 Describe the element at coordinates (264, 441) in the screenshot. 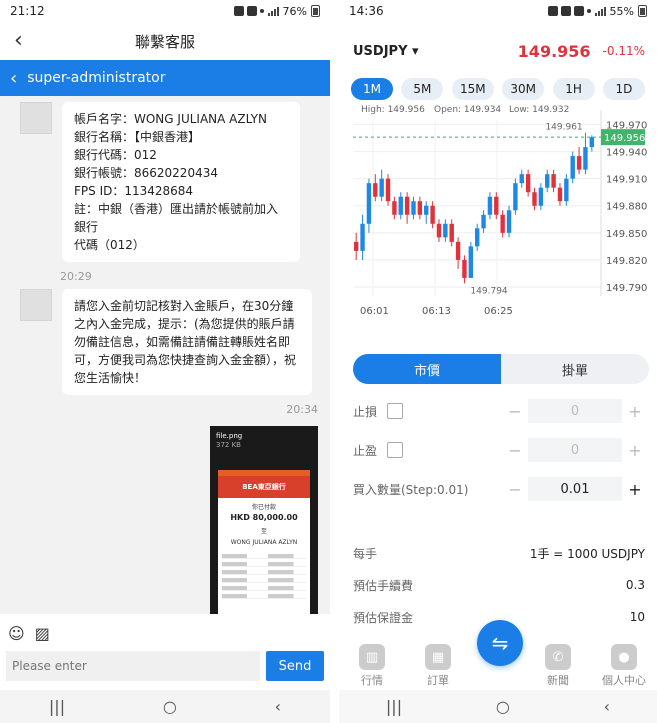

I see `image-file-header: file.png 372 KB` at that location.